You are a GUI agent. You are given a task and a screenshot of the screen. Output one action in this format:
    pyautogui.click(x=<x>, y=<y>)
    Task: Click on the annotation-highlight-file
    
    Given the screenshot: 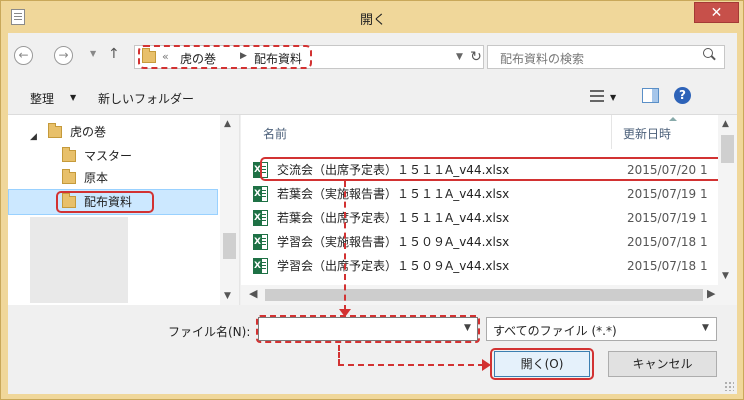 What is the action you would take?
    pyautogui.click(x=493, y=169)
    